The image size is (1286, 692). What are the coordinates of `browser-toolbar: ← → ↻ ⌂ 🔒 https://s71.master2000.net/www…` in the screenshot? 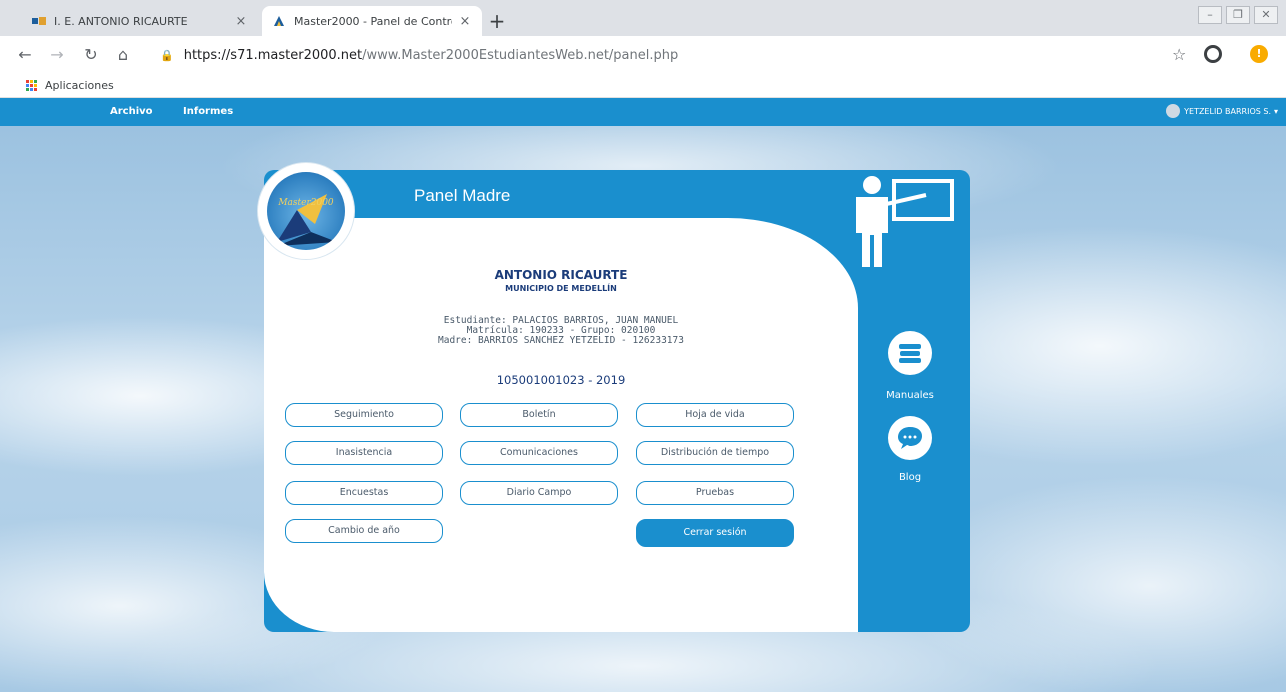 It's located at (643, 55).